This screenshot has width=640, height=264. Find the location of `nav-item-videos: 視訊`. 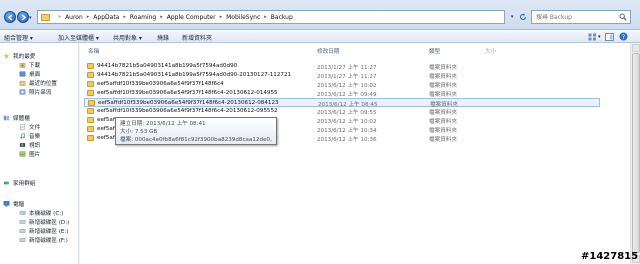

nav-item-videos: 視訊 is located at coordinates (29, 145).